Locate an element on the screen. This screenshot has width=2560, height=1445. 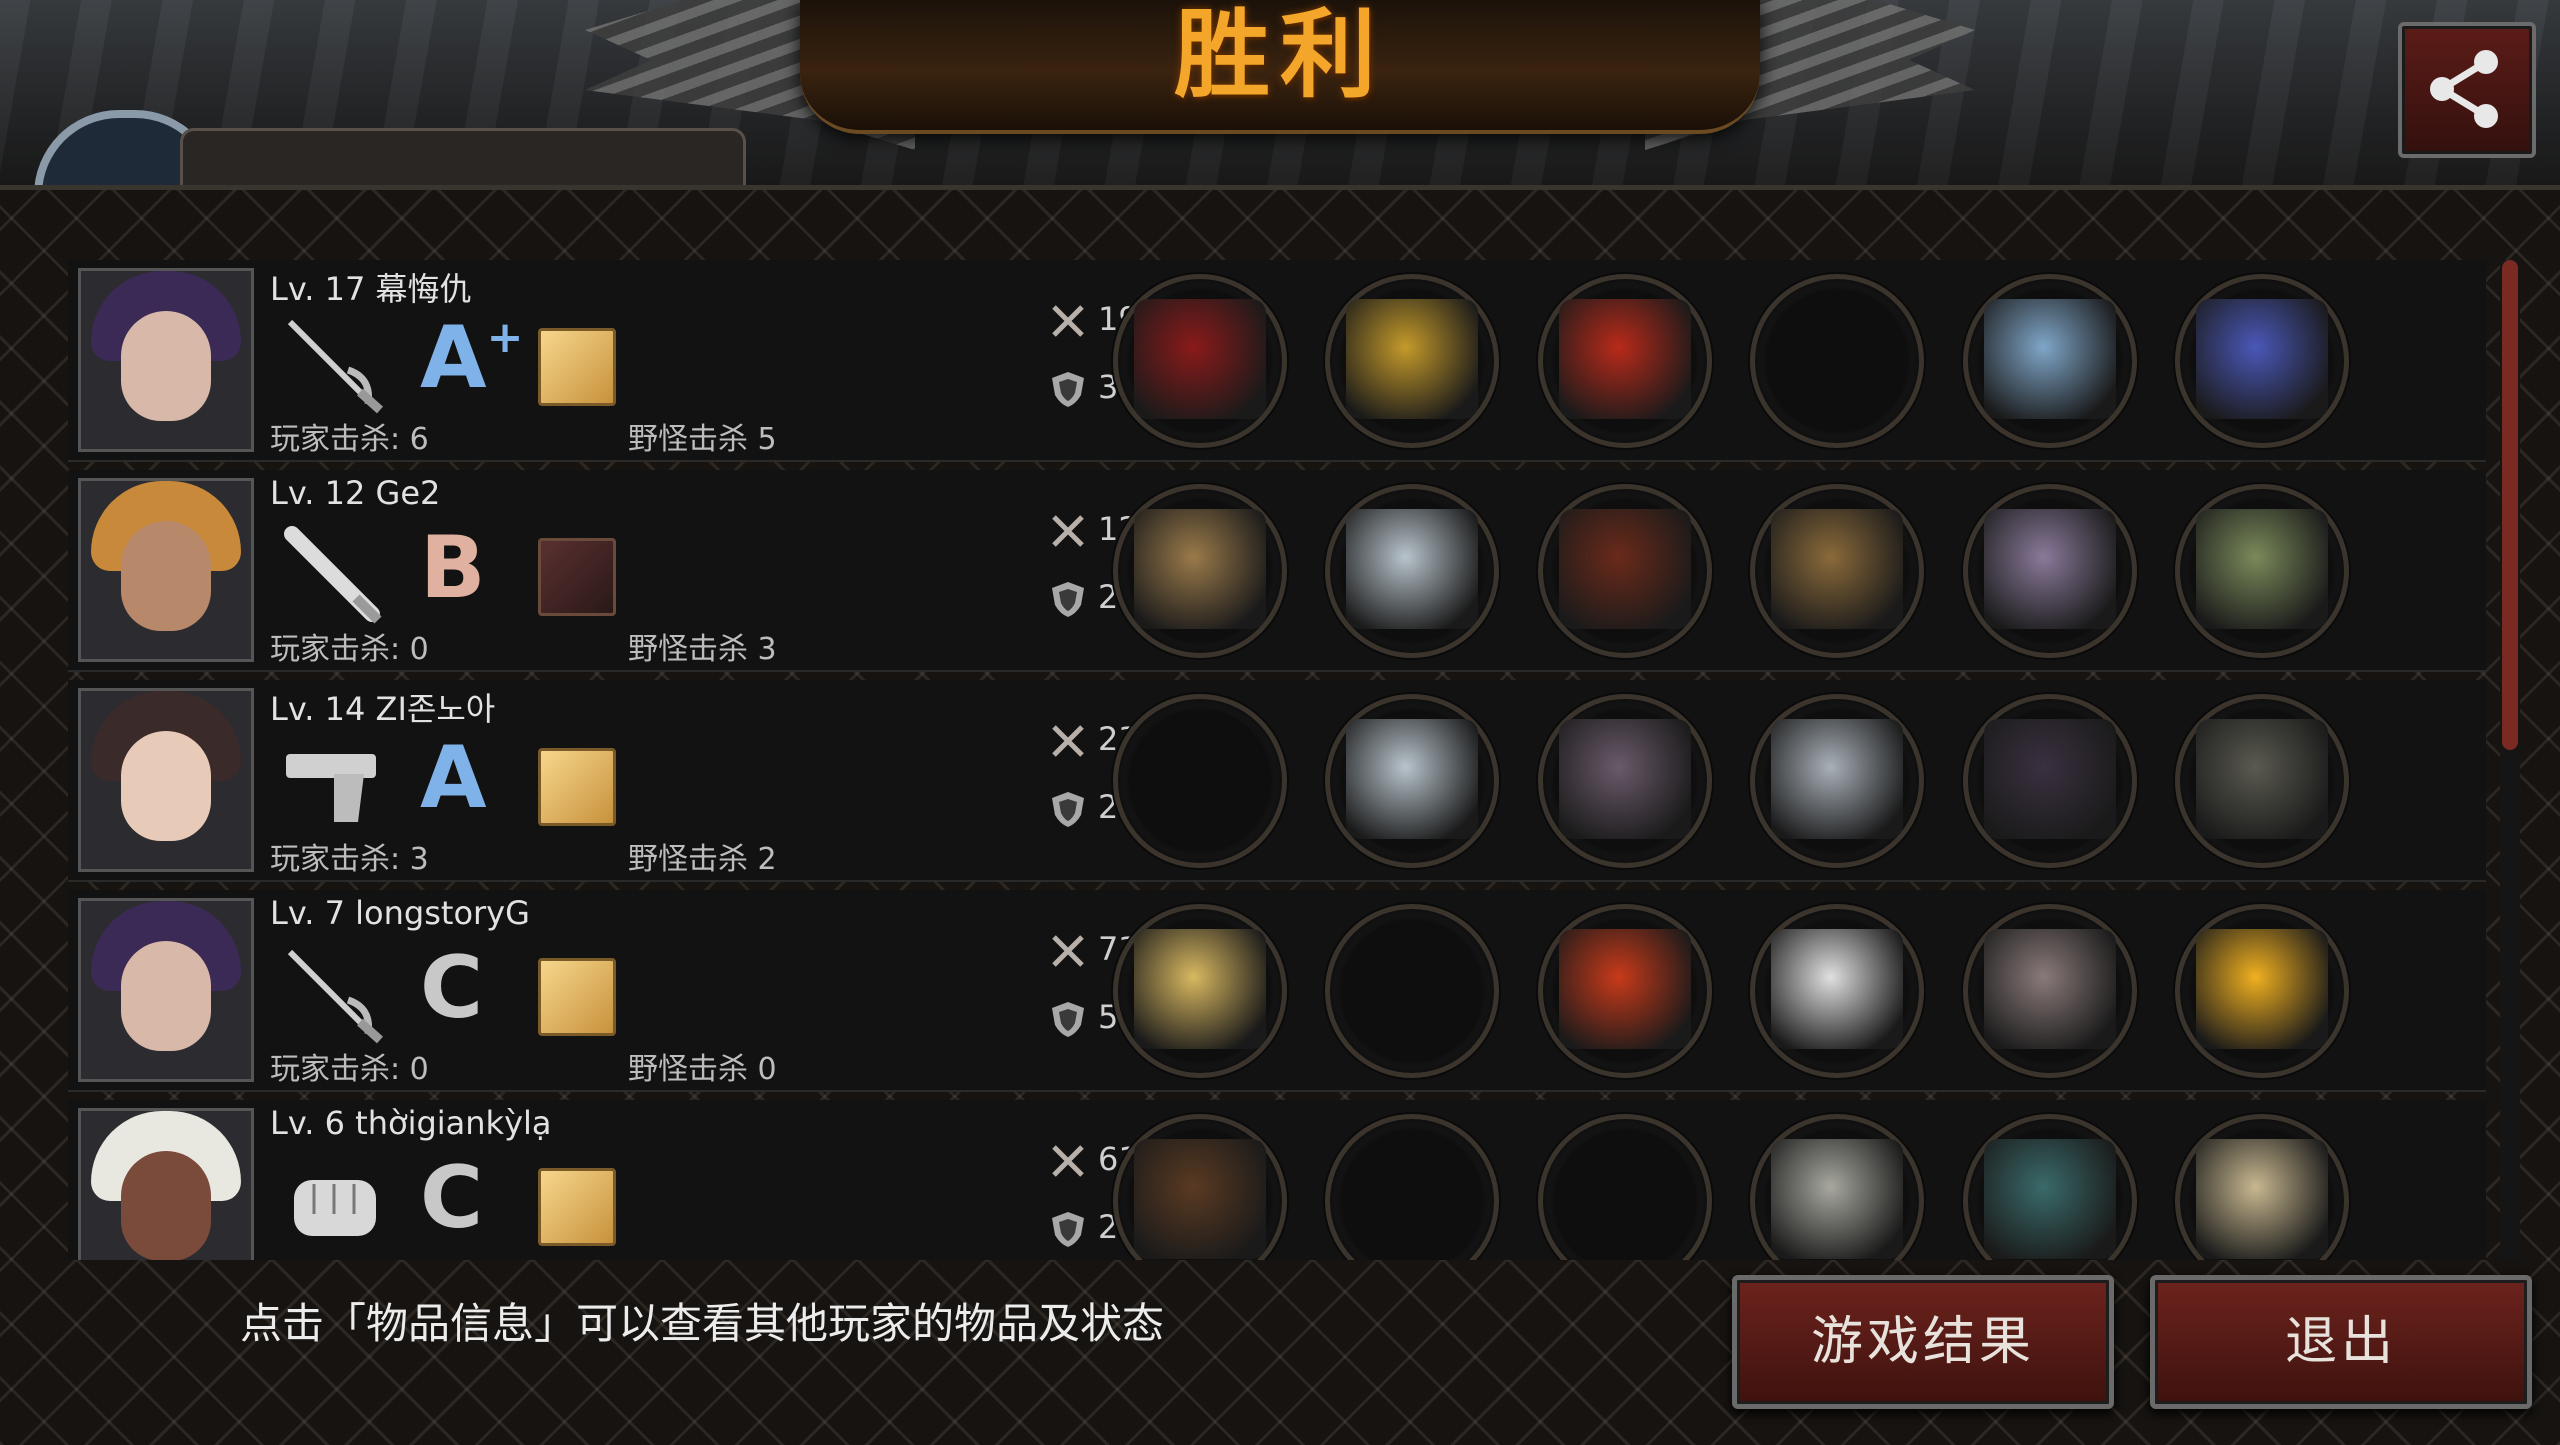
scrollbar is located at coordinates (2510, 760).